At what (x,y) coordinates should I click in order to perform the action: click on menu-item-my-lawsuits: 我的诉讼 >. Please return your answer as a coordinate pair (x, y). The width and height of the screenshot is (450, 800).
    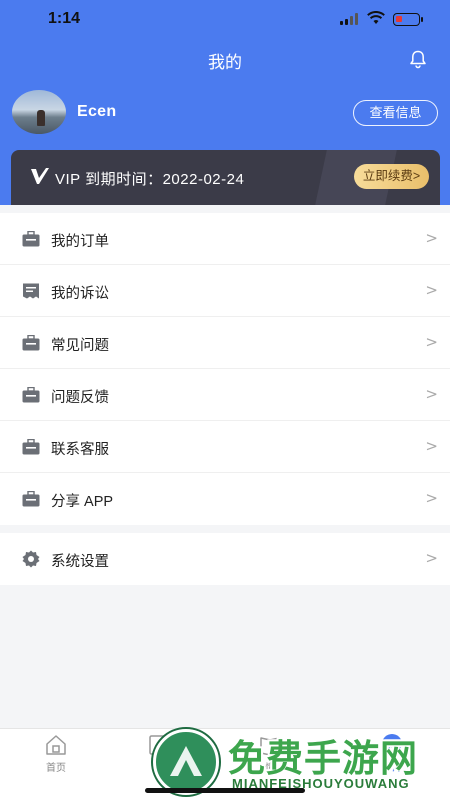
    Looking at the image, I should click on (225, 291).